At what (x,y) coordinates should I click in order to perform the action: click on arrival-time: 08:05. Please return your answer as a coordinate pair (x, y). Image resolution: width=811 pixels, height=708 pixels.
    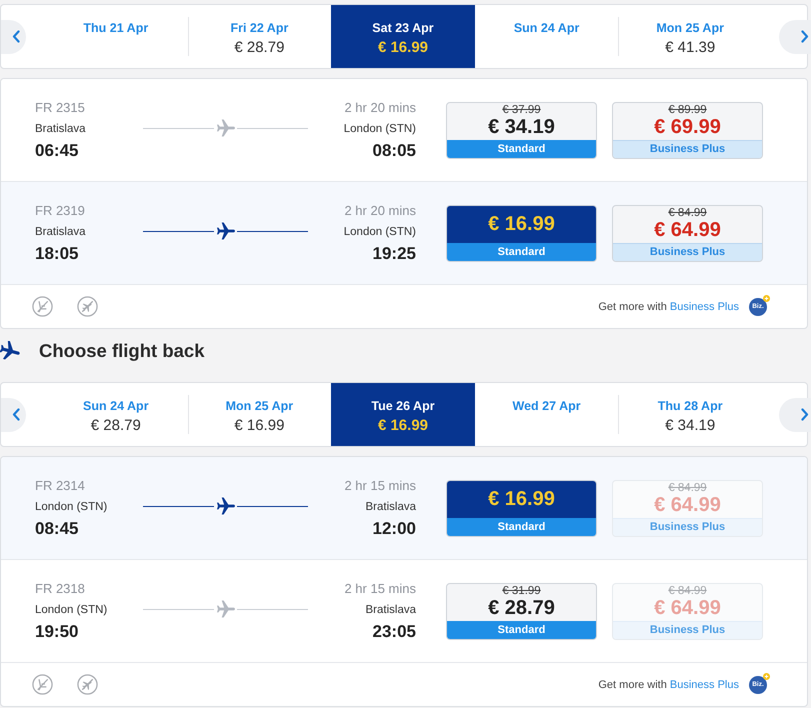
    Looking at the image, I should click on (394, 150).